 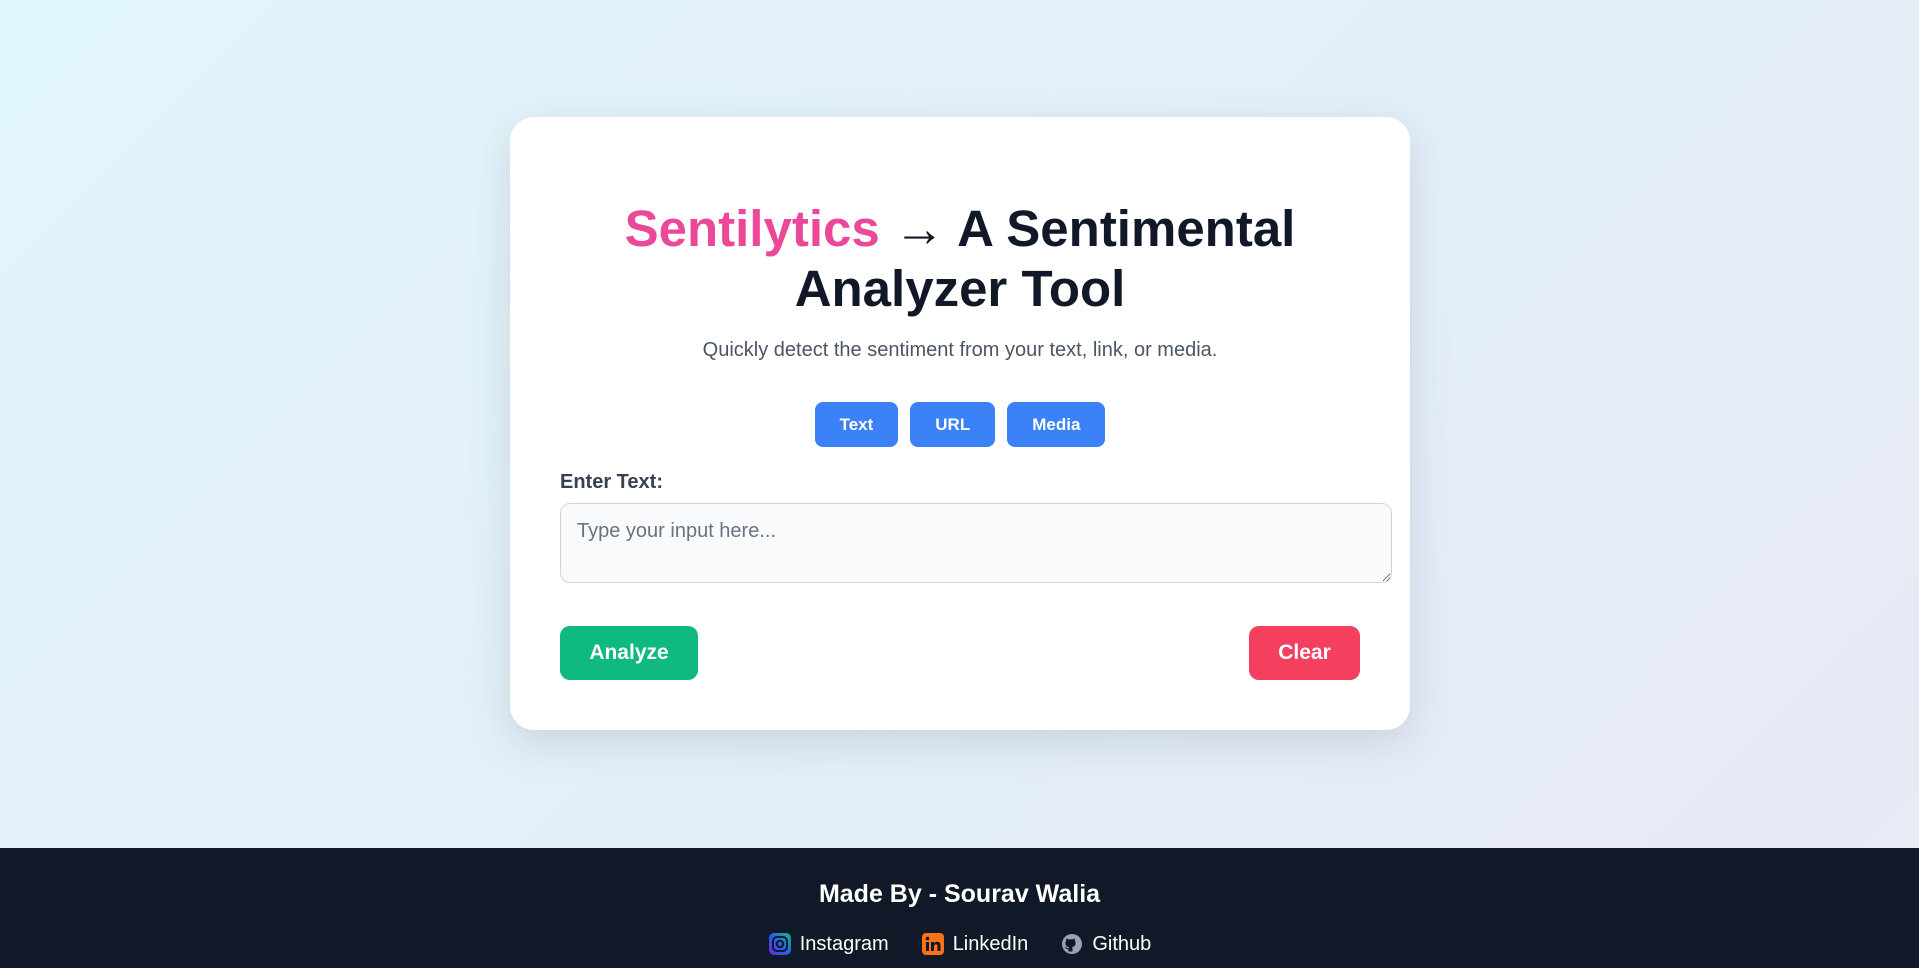 What do you see at coordinates (959, 894) in the screenshot?
I see `footer-credit: Made By - Sourav Walia` at bounding box center [959, 894].